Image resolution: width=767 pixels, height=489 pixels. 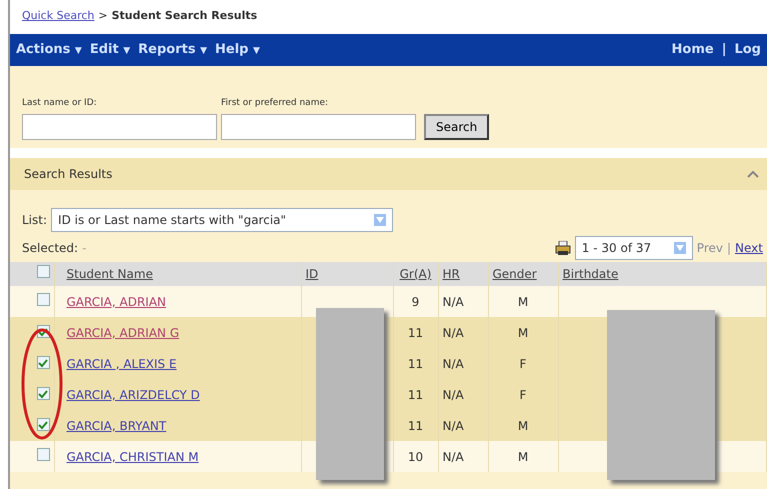 What do you see at coordinates (562, 248) in the screenshot?
I see `printer-icon` at bounding box center [562, 248].